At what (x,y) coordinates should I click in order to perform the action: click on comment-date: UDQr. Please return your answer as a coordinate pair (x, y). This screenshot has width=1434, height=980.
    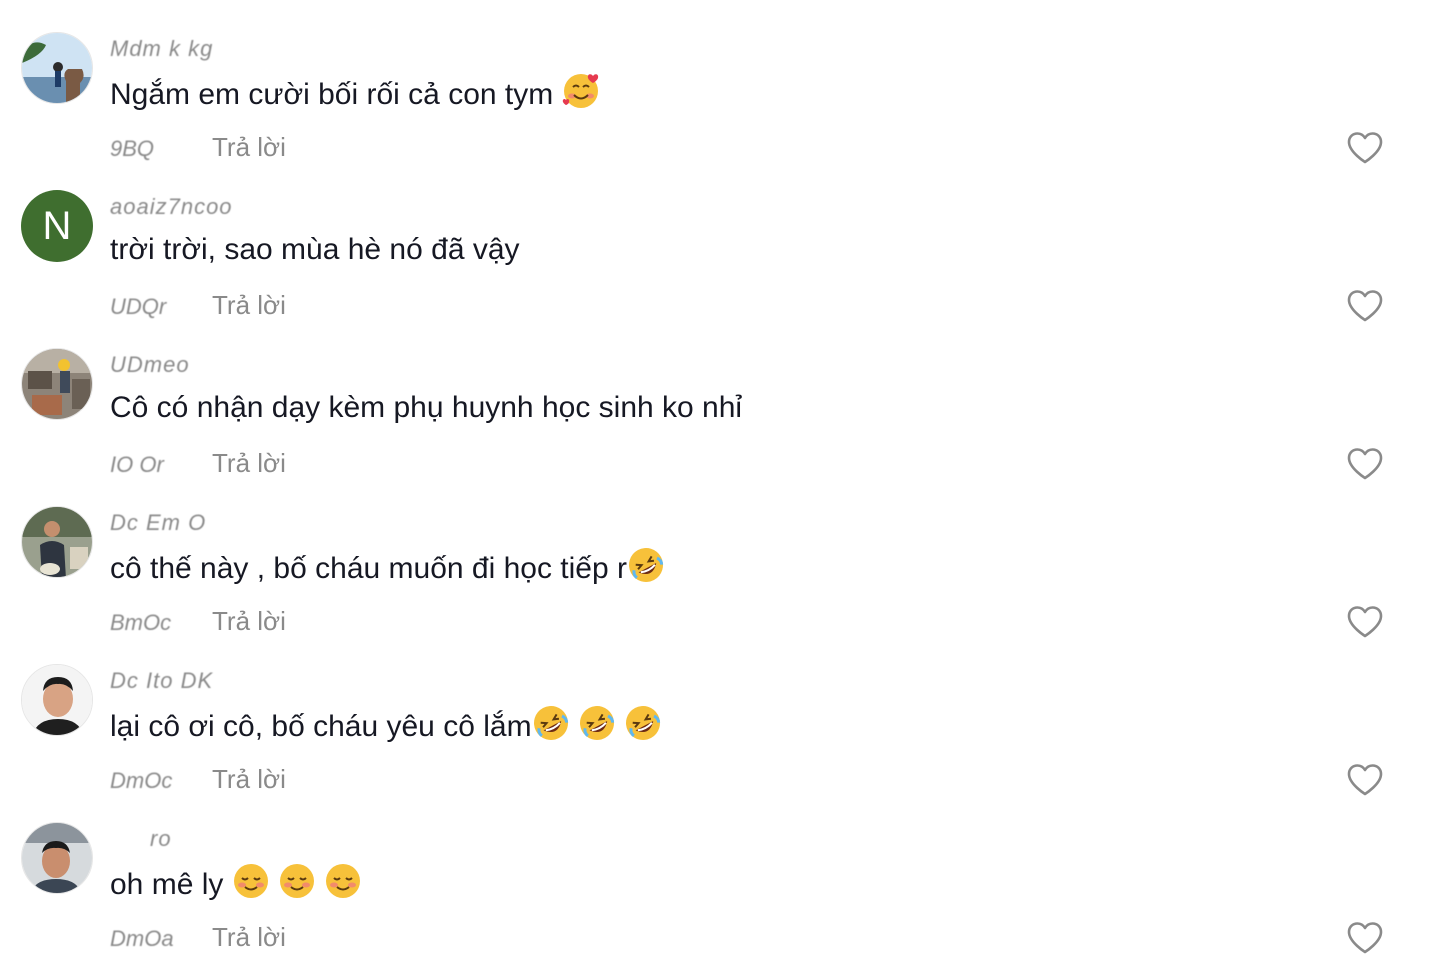
    Looking at the image, I should click on (138, 306).